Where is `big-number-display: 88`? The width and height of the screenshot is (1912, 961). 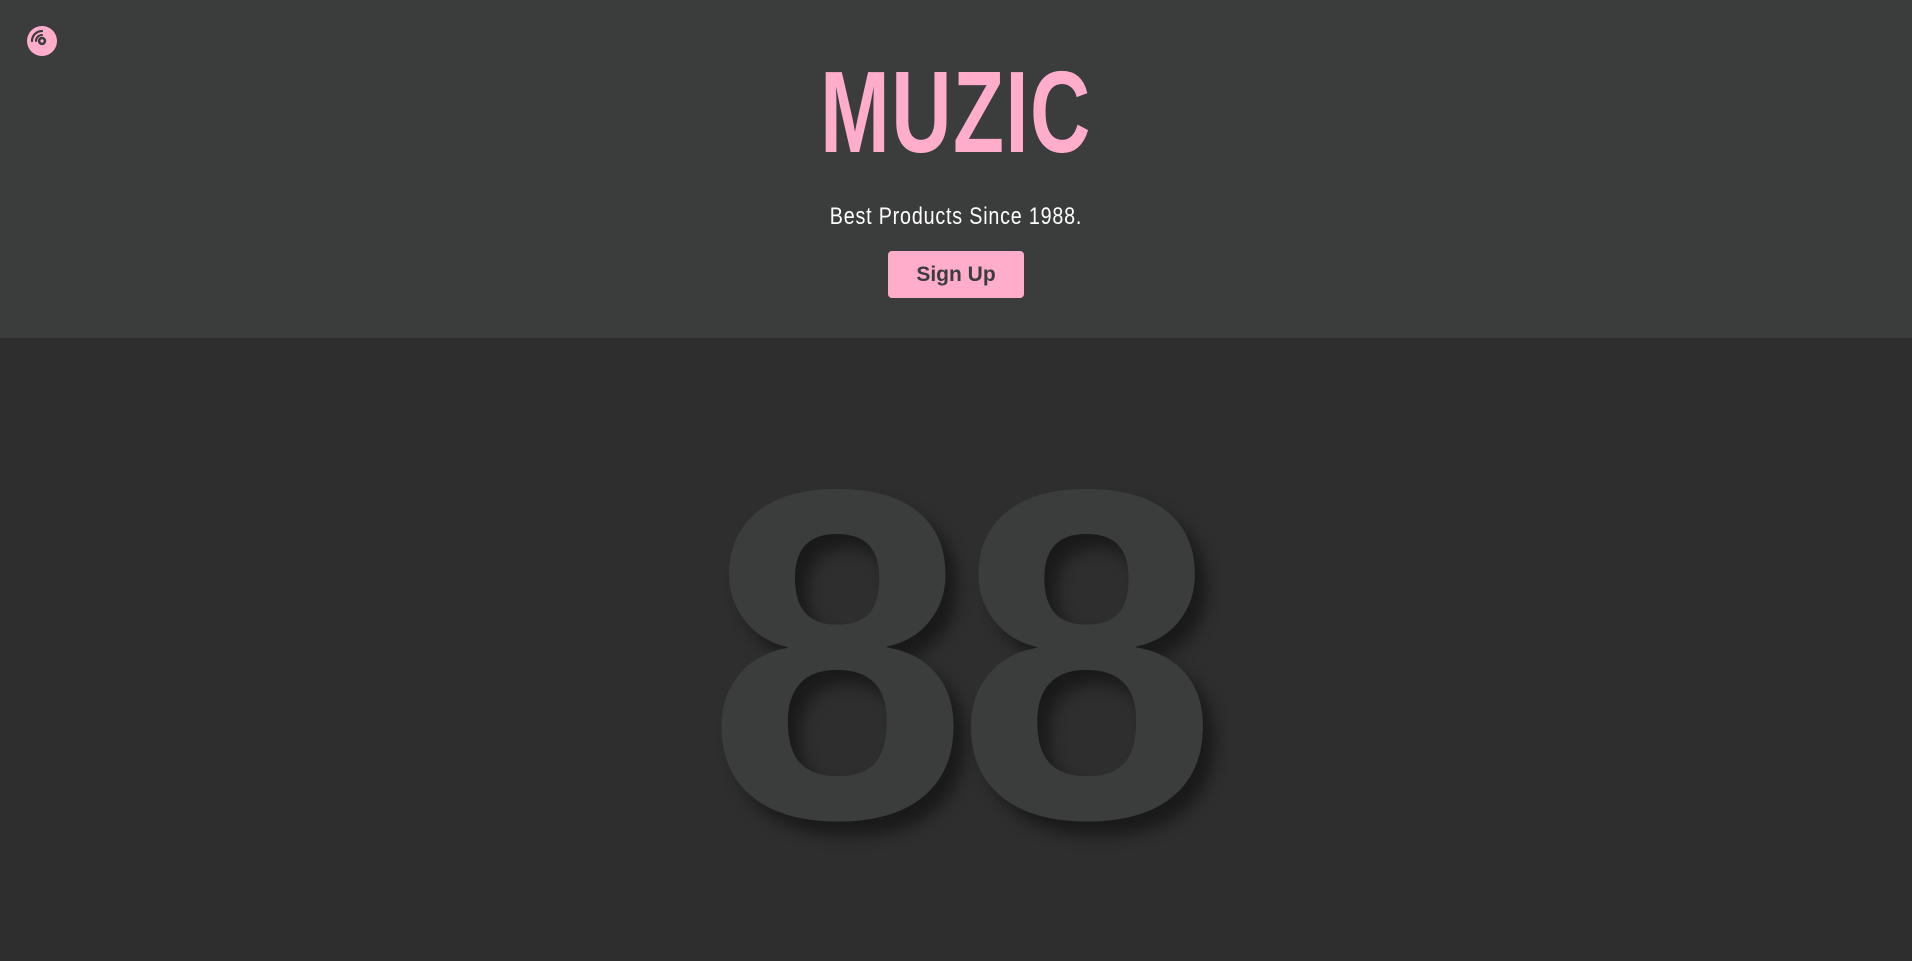 big-number-display: 88 is located at coordinates (962, 654).